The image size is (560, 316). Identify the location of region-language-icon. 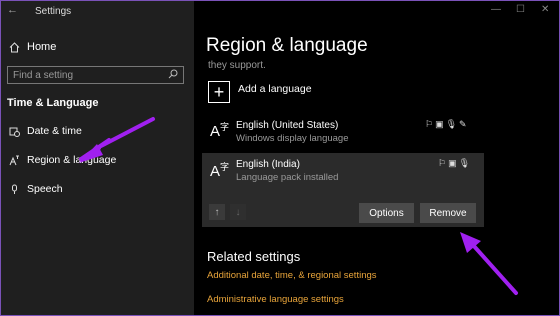
(14, 160).